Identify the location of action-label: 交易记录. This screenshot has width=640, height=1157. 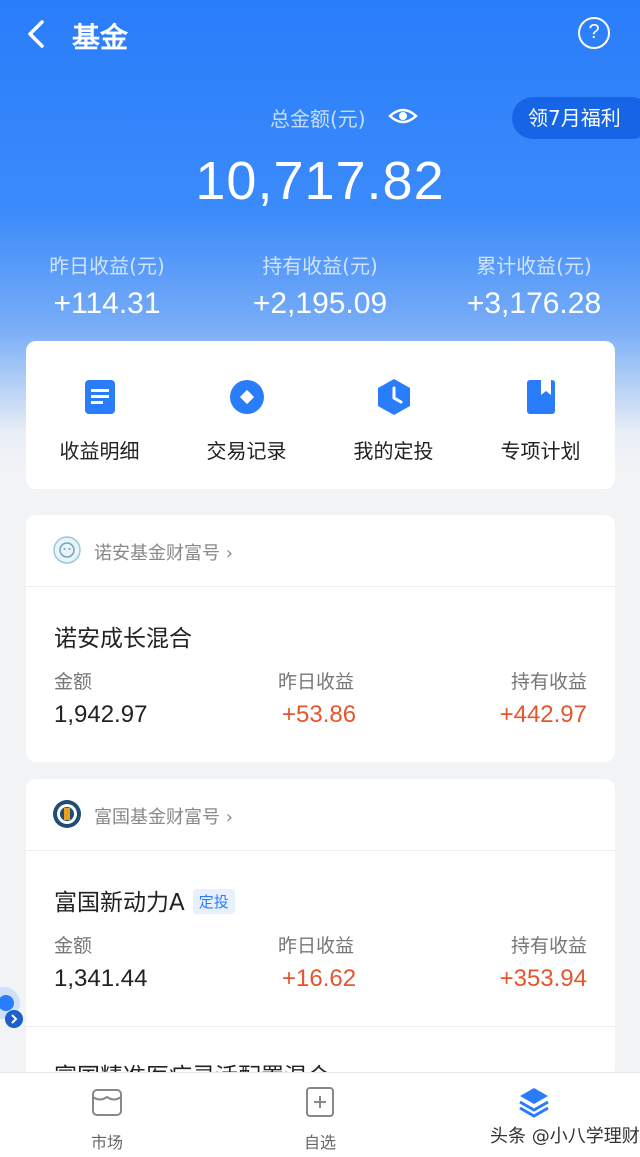
(246, 451).